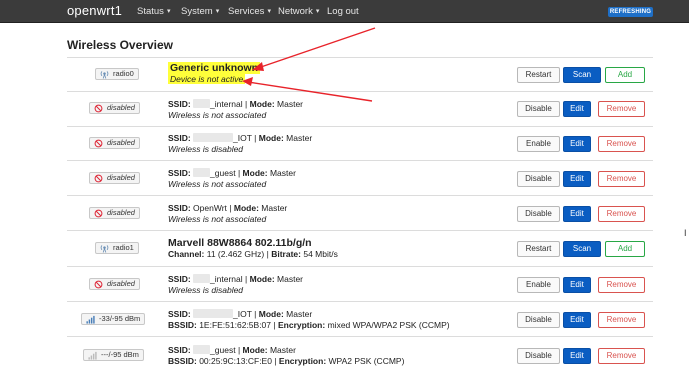  Describe the element at coordinates (301, 325) in the screenshot. I see `encryption-label: Encryption:` at that location.